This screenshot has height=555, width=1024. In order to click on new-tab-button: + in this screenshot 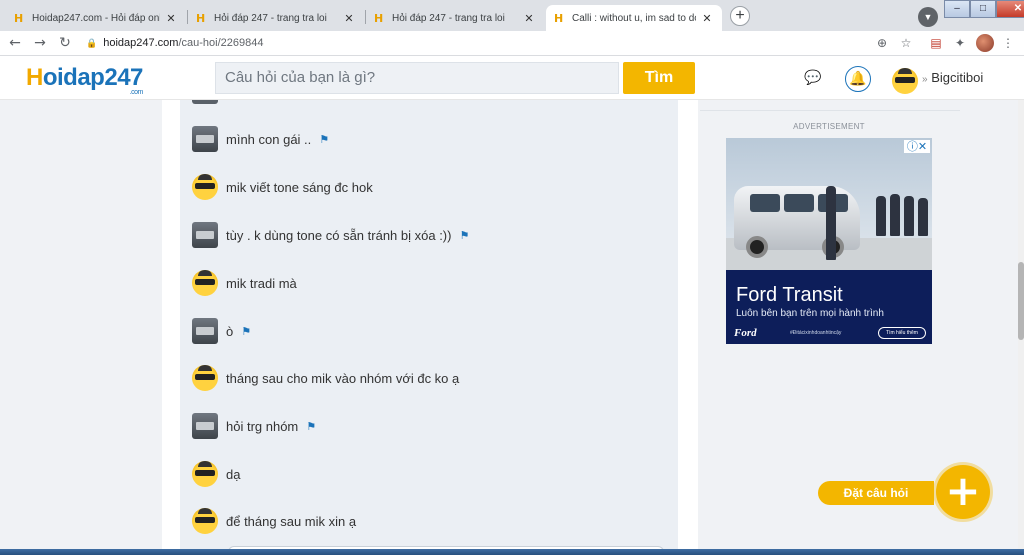, I will do `click(740, 16)`.